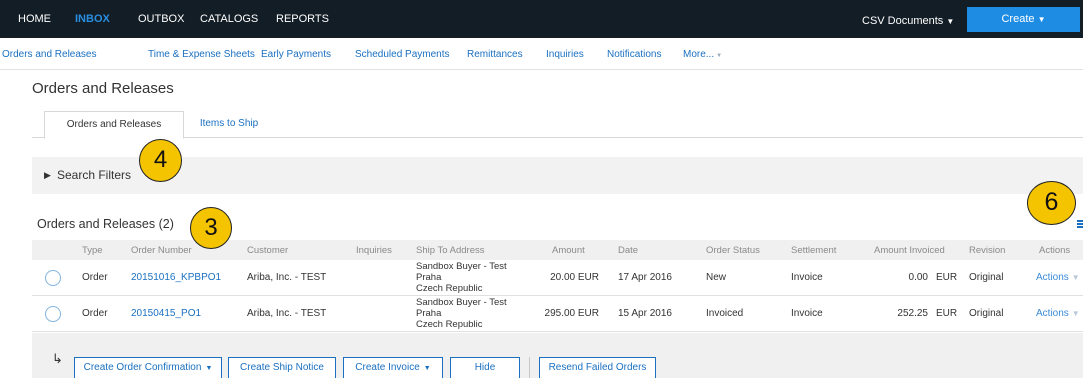  What do you see at coordinates (557, 125) in the screenshot?
I see `tab-bar: Orders and Releases Items to Ship` at bounding box center [557, 125].